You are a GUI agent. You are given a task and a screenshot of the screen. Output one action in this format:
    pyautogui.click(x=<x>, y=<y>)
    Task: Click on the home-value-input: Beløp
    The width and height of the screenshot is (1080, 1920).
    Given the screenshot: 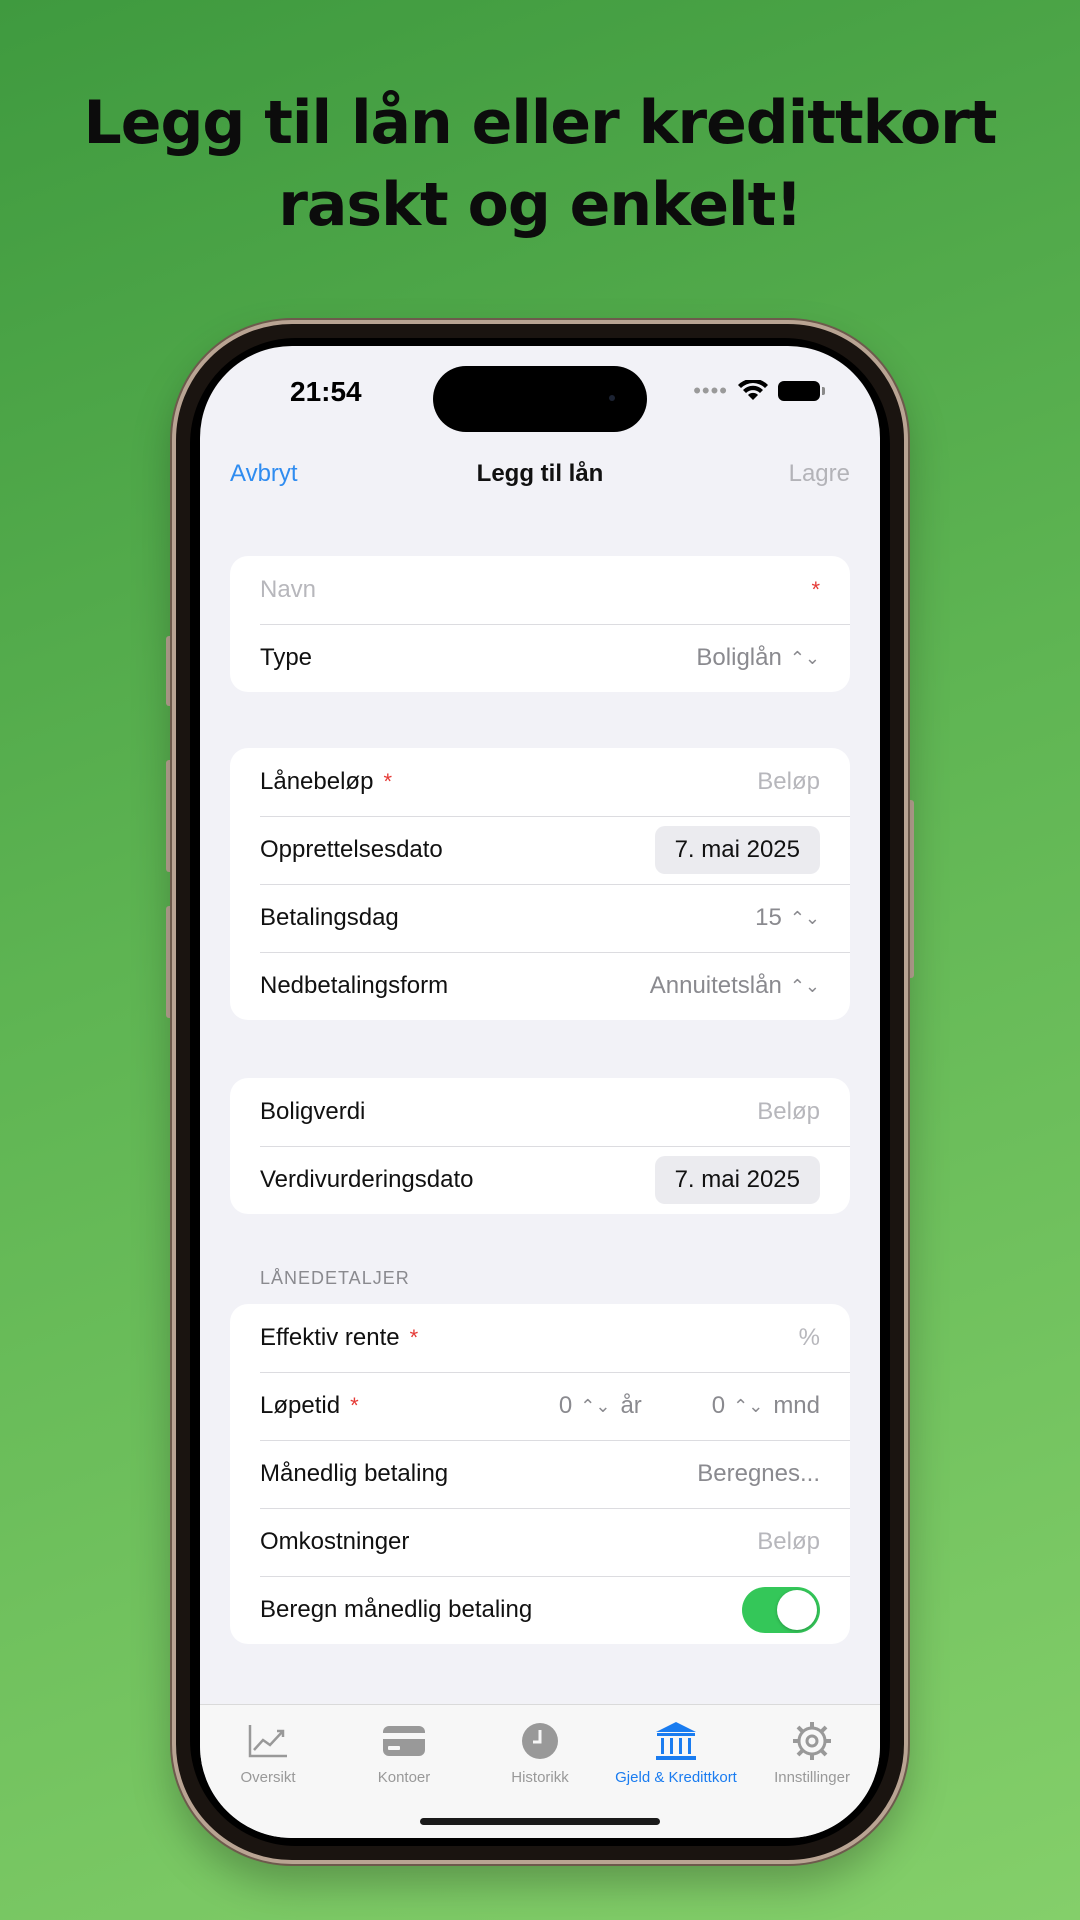 What is the action you would take?
    pyautogui.click(x=788, y=1112)
    